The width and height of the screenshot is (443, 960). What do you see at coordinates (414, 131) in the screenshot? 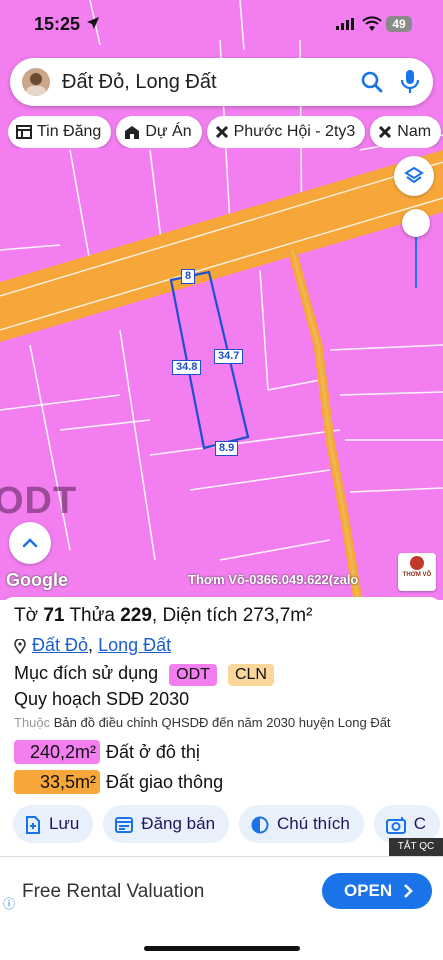
I see `chip-label: Nam` at bounding box center [414, 131].